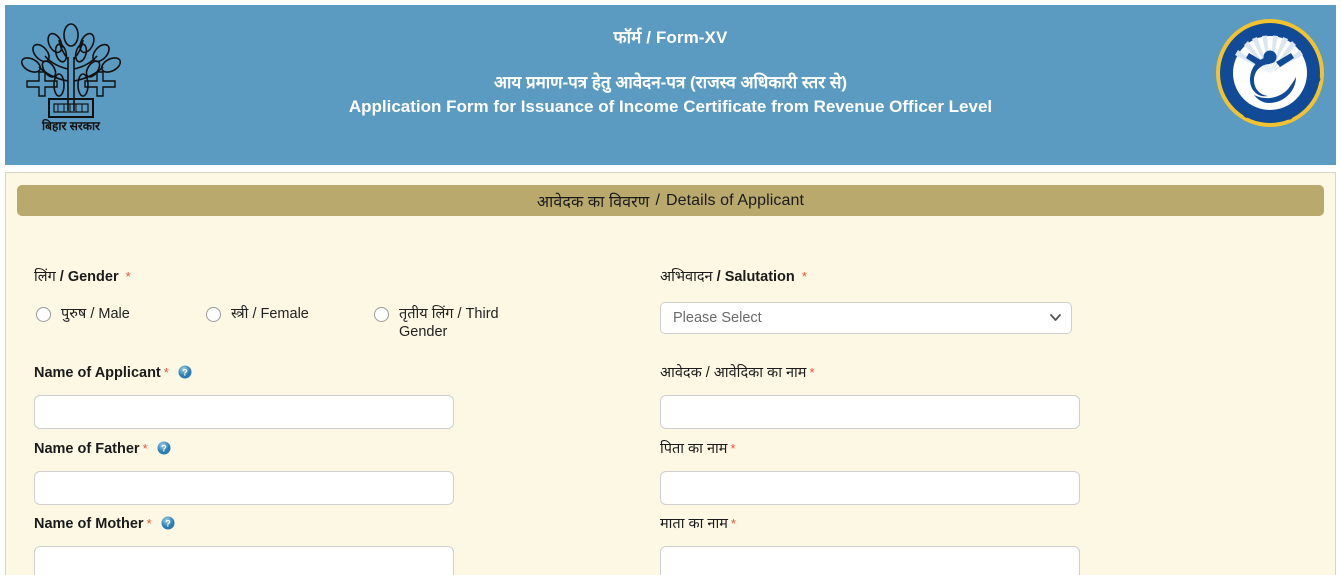  I want to click on chevron-down-icon, so click(1055, 317).